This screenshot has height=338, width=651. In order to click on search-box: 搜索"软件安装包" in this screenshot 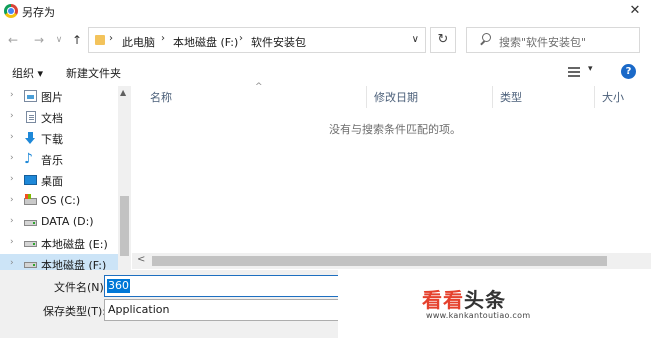, I will do `click(553, 40)`.